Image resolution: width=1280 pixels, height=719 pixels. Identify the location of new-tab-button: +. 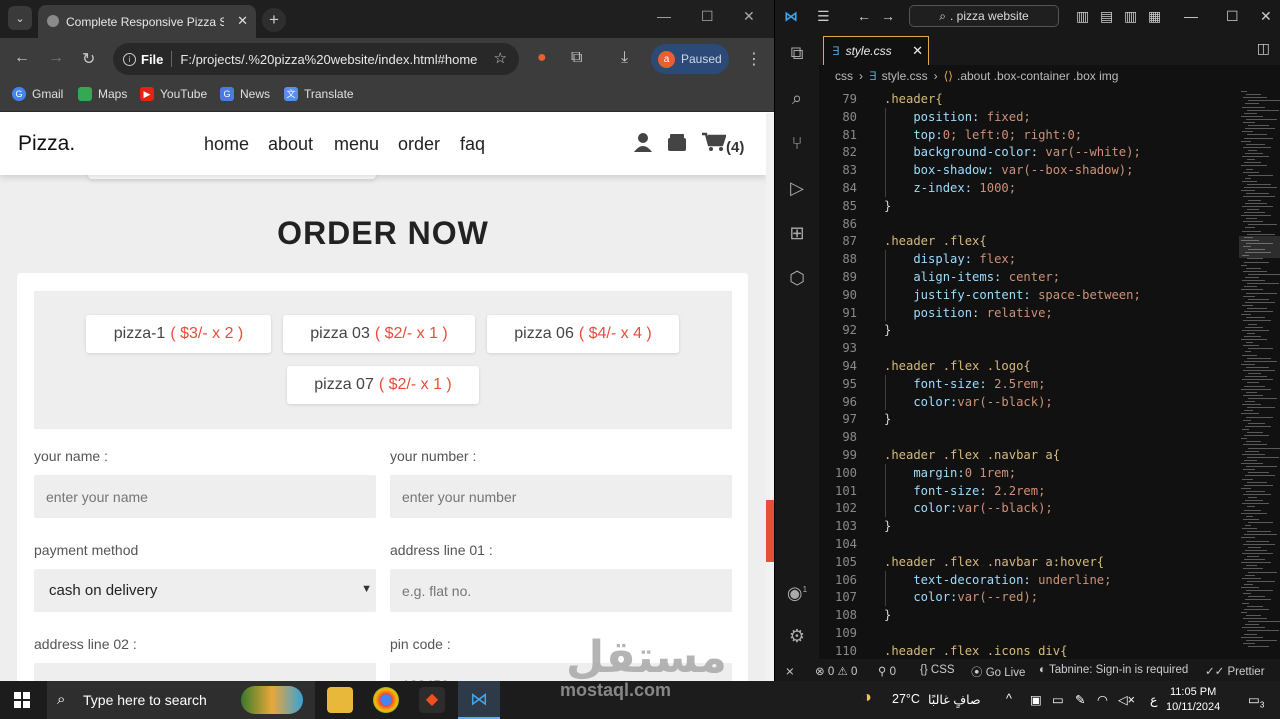
(274, 20).